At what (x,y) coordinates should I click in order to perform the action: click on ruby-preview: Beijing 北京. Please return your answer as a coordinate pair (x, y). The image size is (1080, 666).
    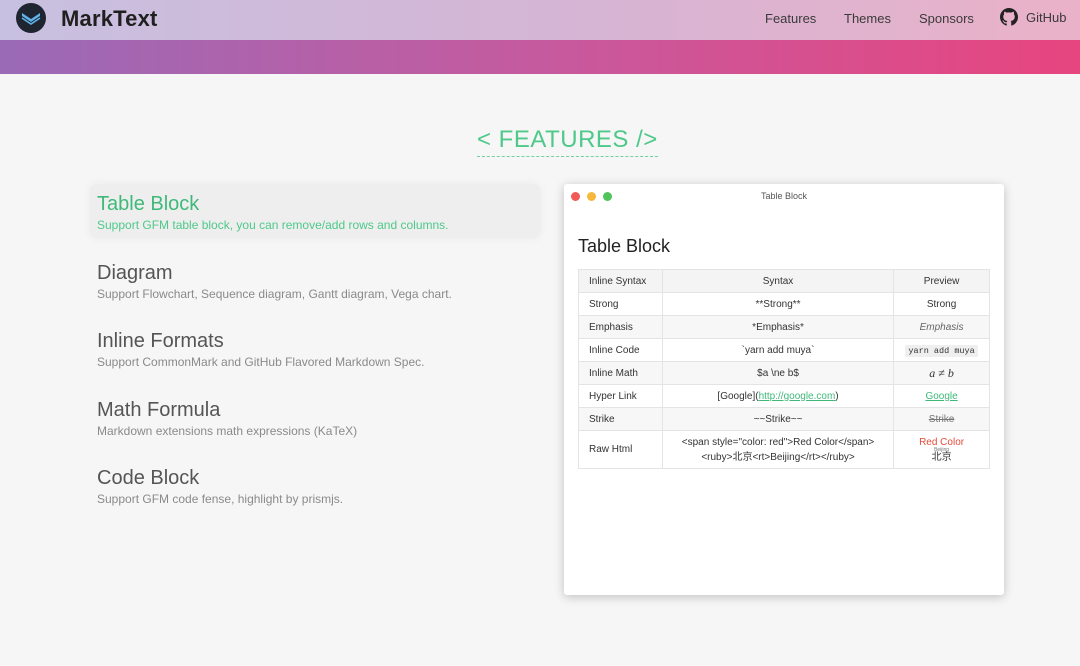
    Looking at the image, I should click on (941, 455).